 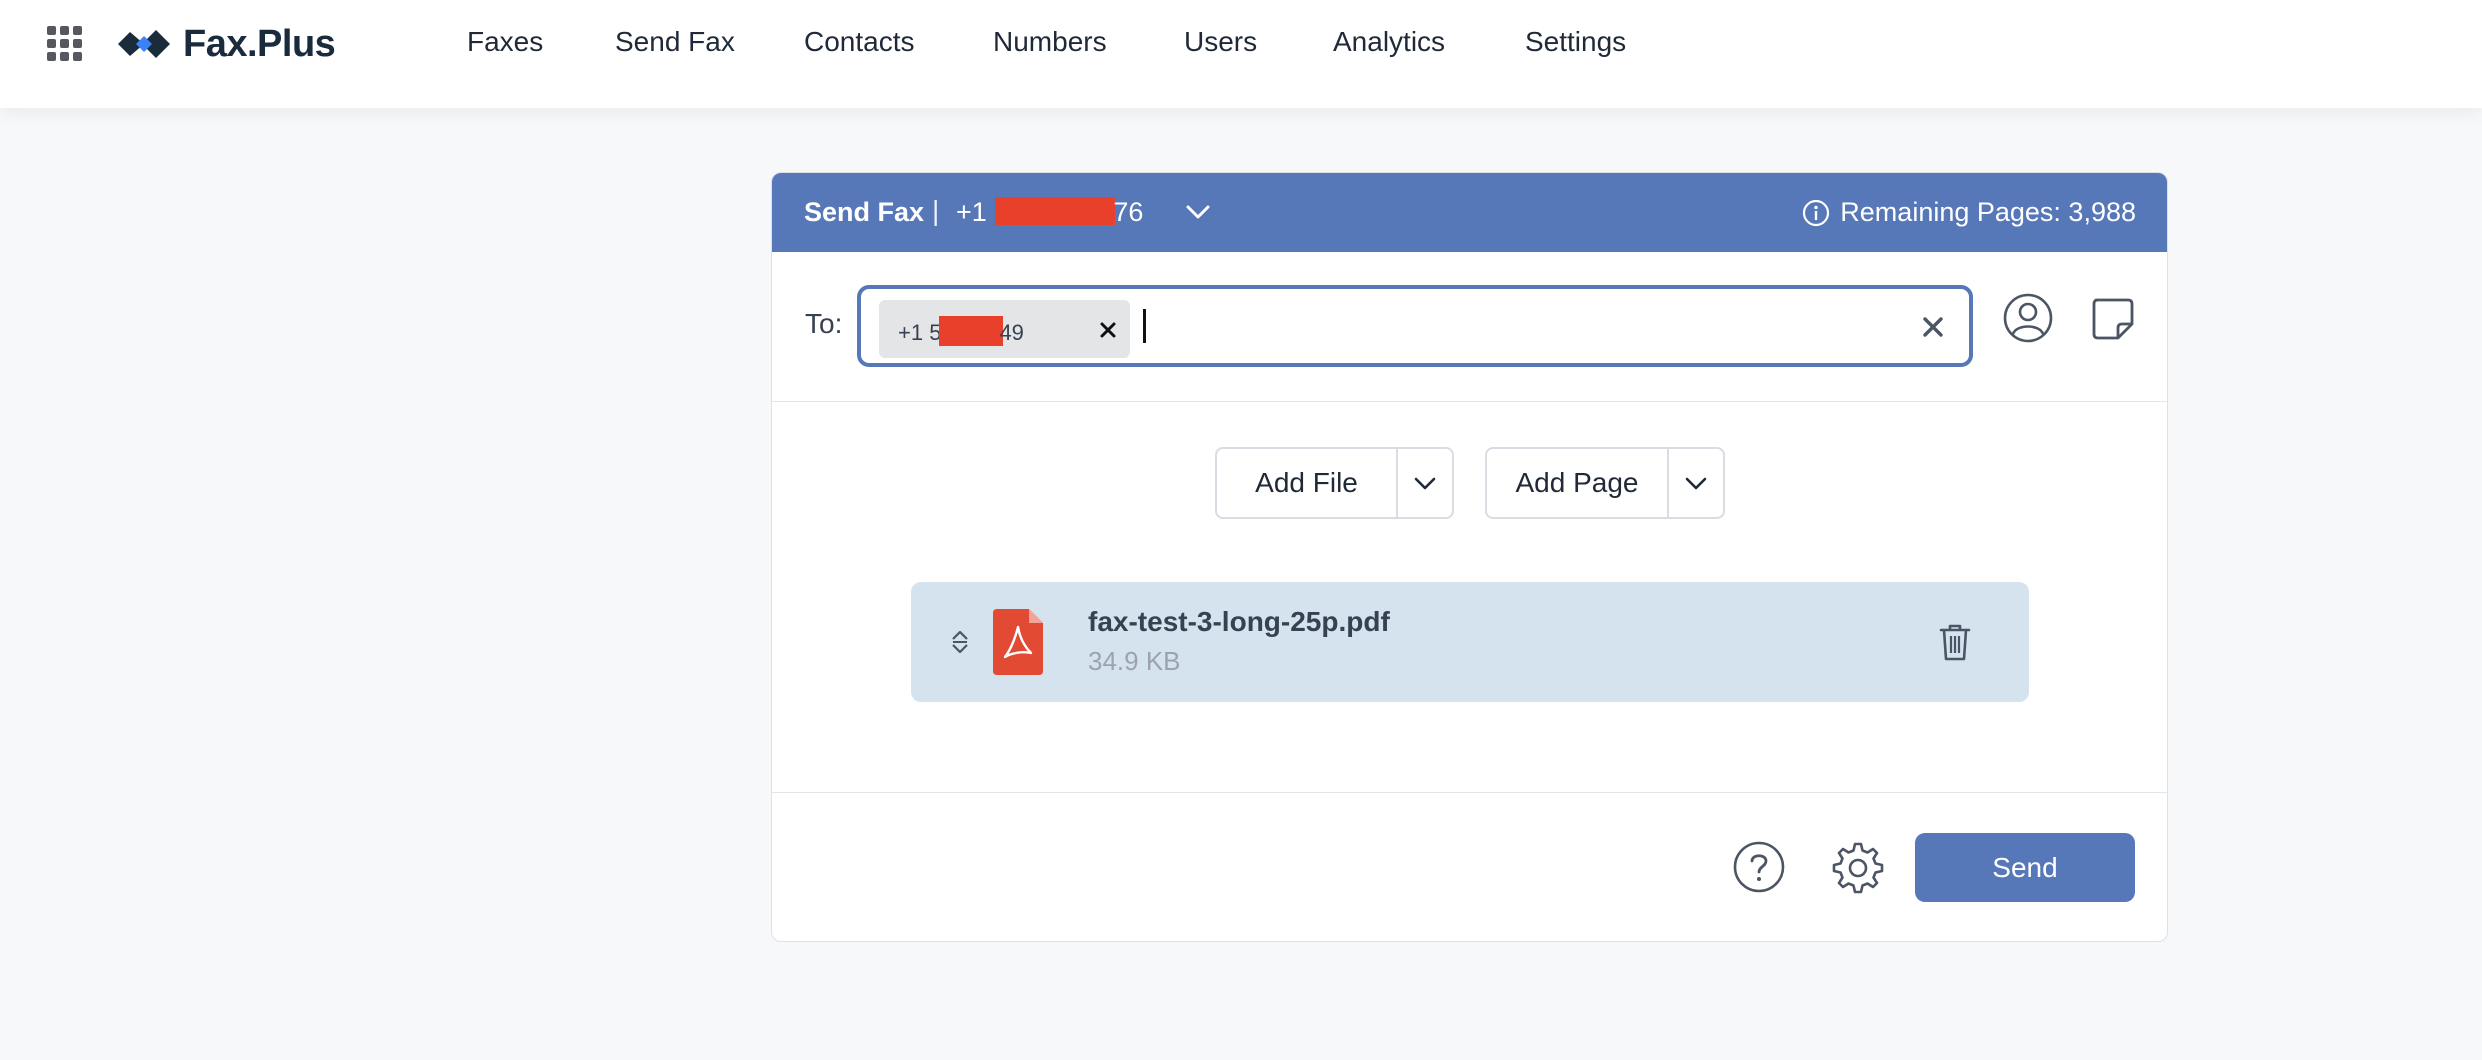 What do you see at coordinates (1128, 212) in the screenshot?
I see `from-number-suffix: 76` at bounding box center [1128, 212].